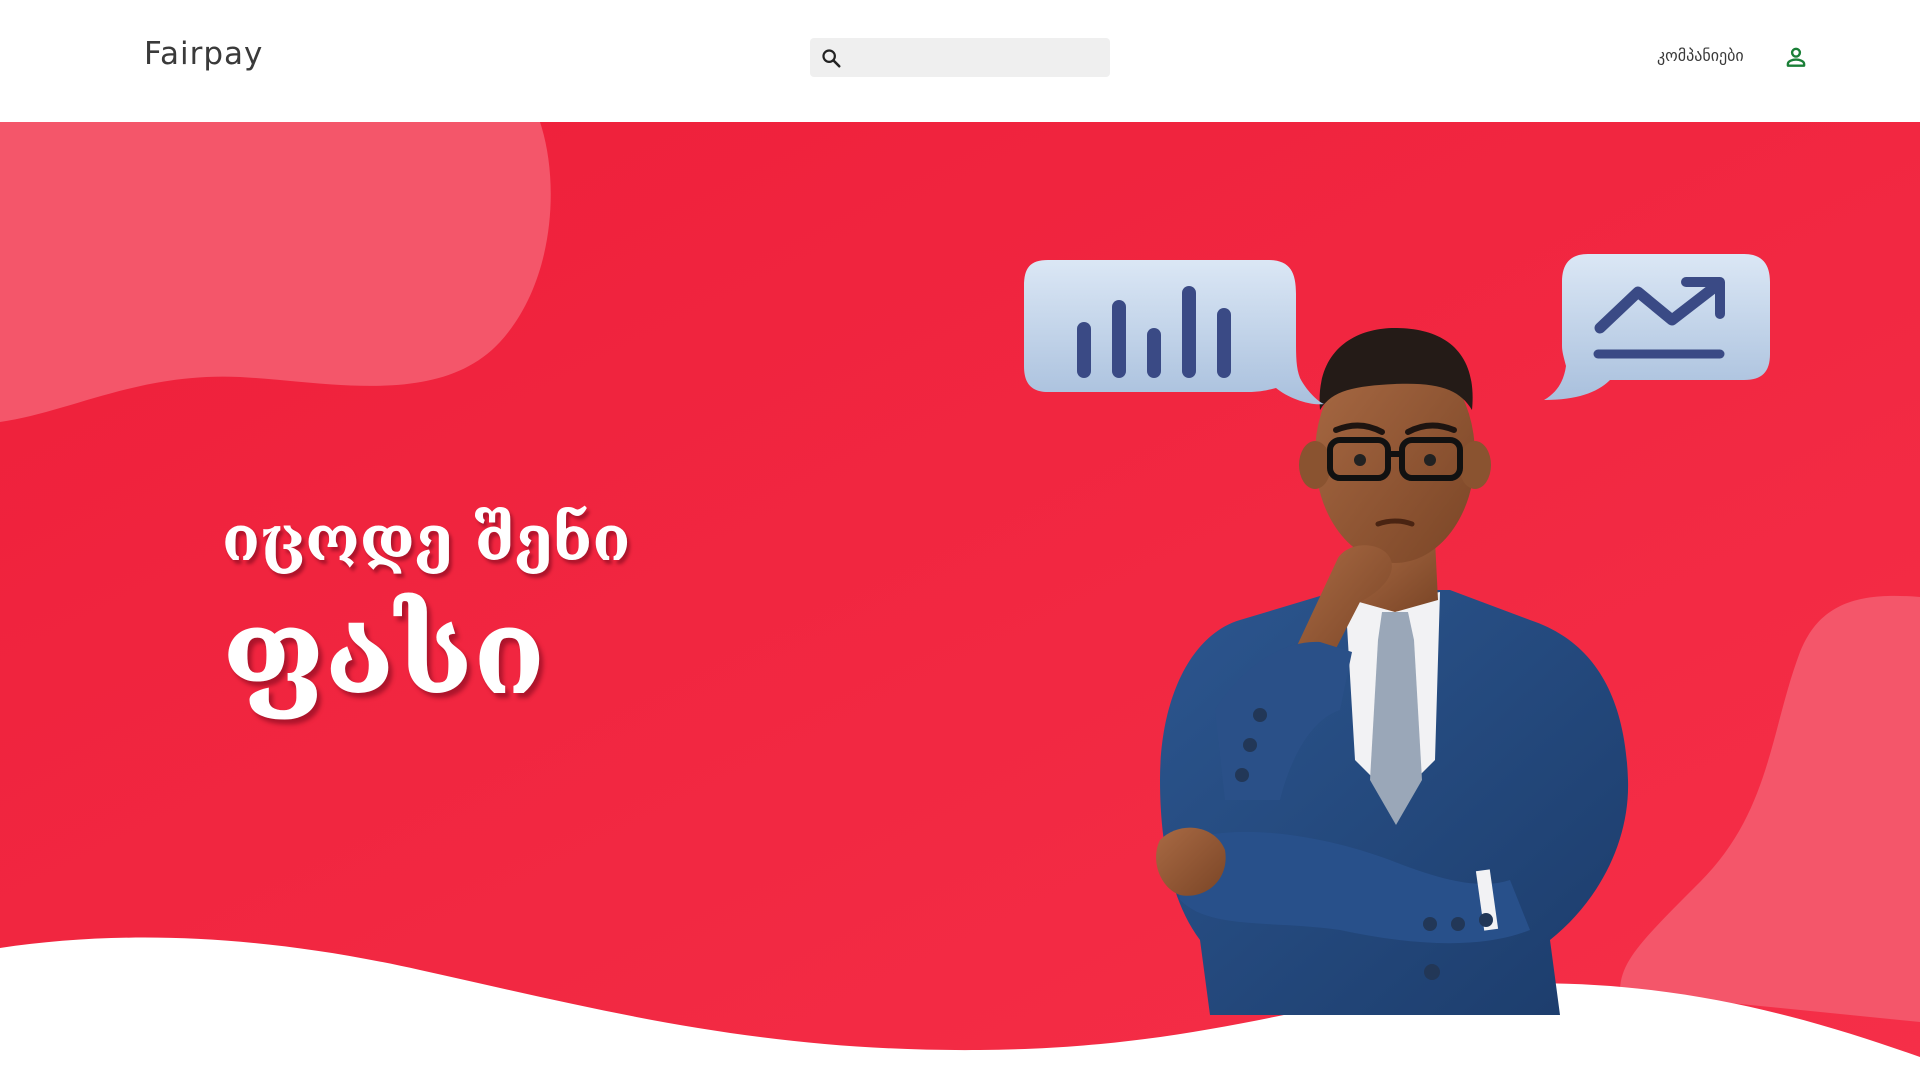 The width and height of the screenshot is (1920, 1080). I want to click on user-icon, so click(1796, 57).